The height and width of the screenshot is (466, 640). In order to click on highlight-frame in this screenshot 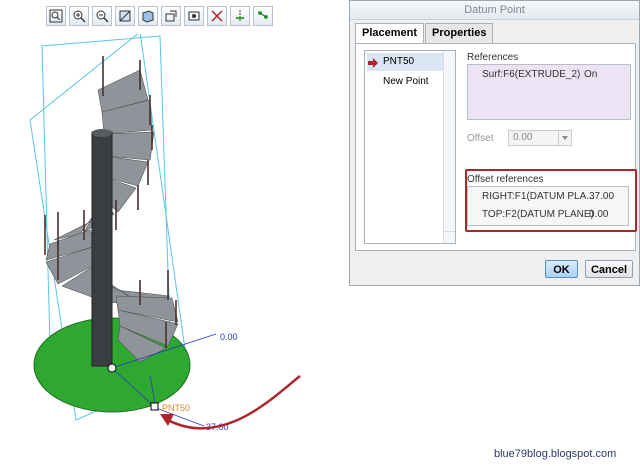, I will do `click(551, 200)`.